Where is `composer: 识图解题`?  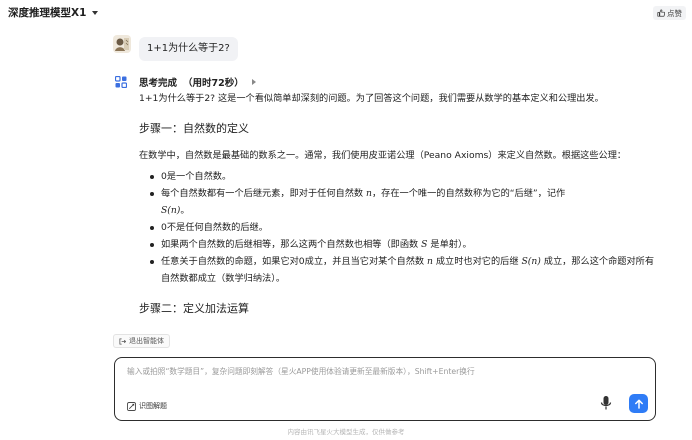 composer: 识图解题 is located at coordinates (385, 389).